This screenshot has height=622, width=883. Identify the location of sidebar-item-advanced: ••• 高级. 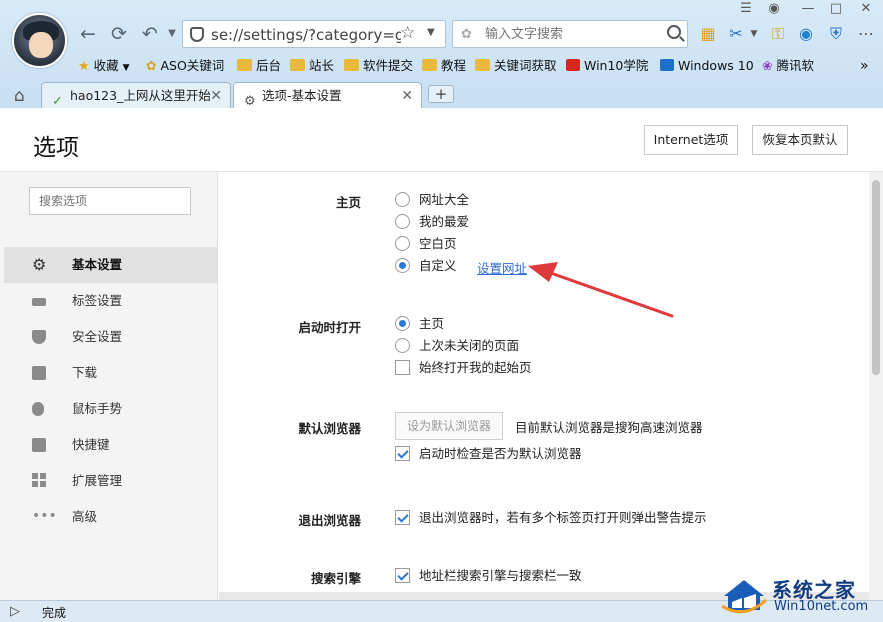
(110, 517).